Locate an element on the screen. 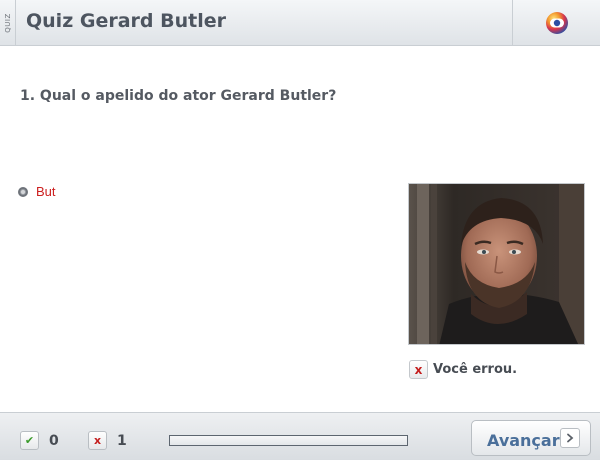 The image size is (600, 460). actor-photo is located at coordinates (496, 264).